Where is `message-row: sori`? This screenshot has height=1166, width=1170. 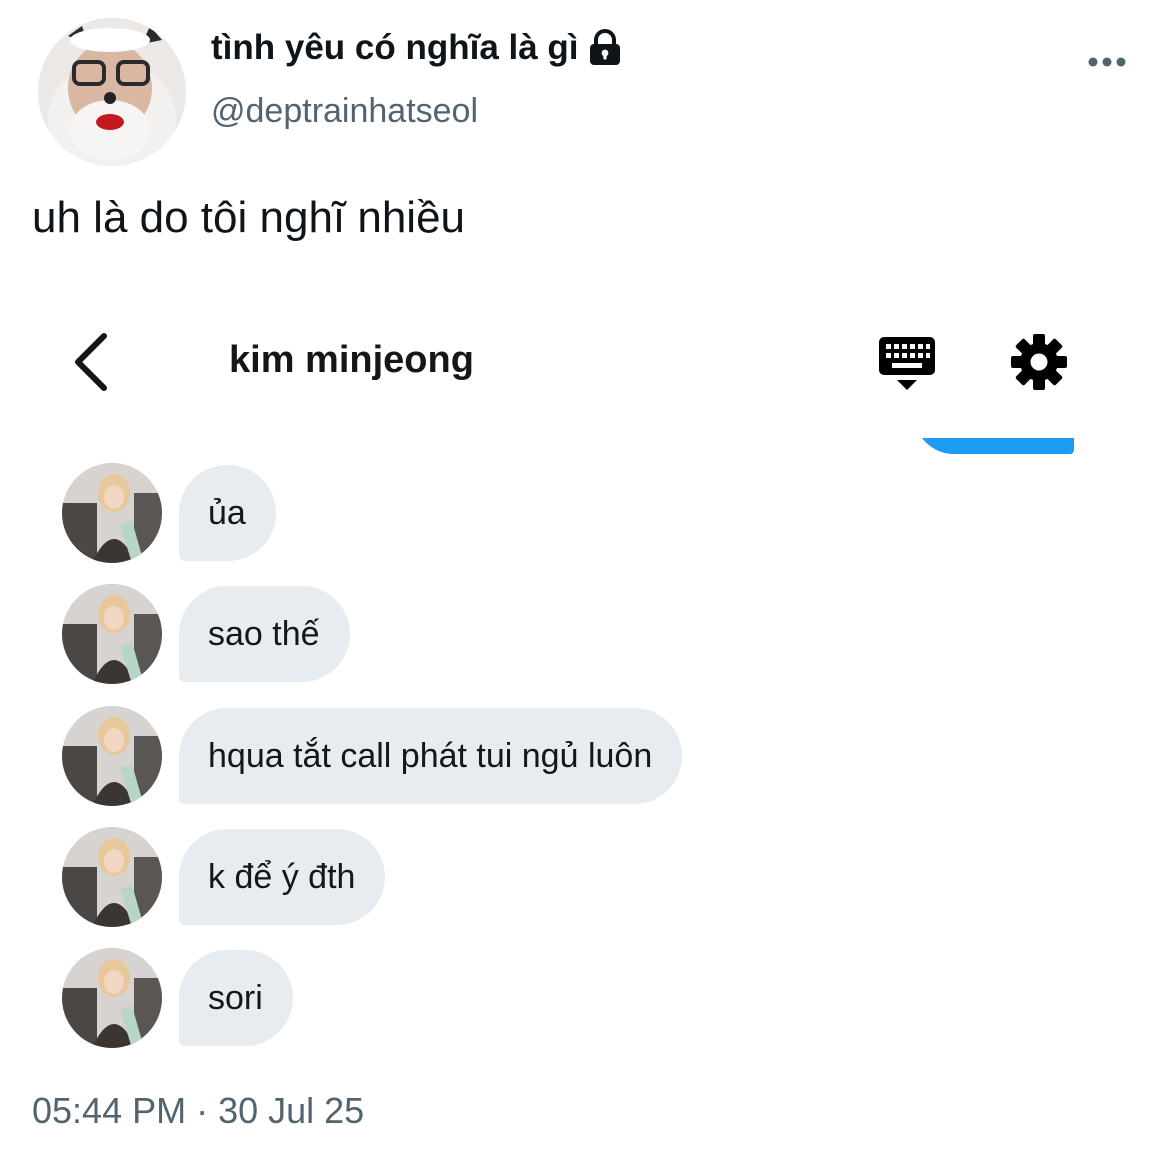 message-row: sori is located at coordinates (177, 998).